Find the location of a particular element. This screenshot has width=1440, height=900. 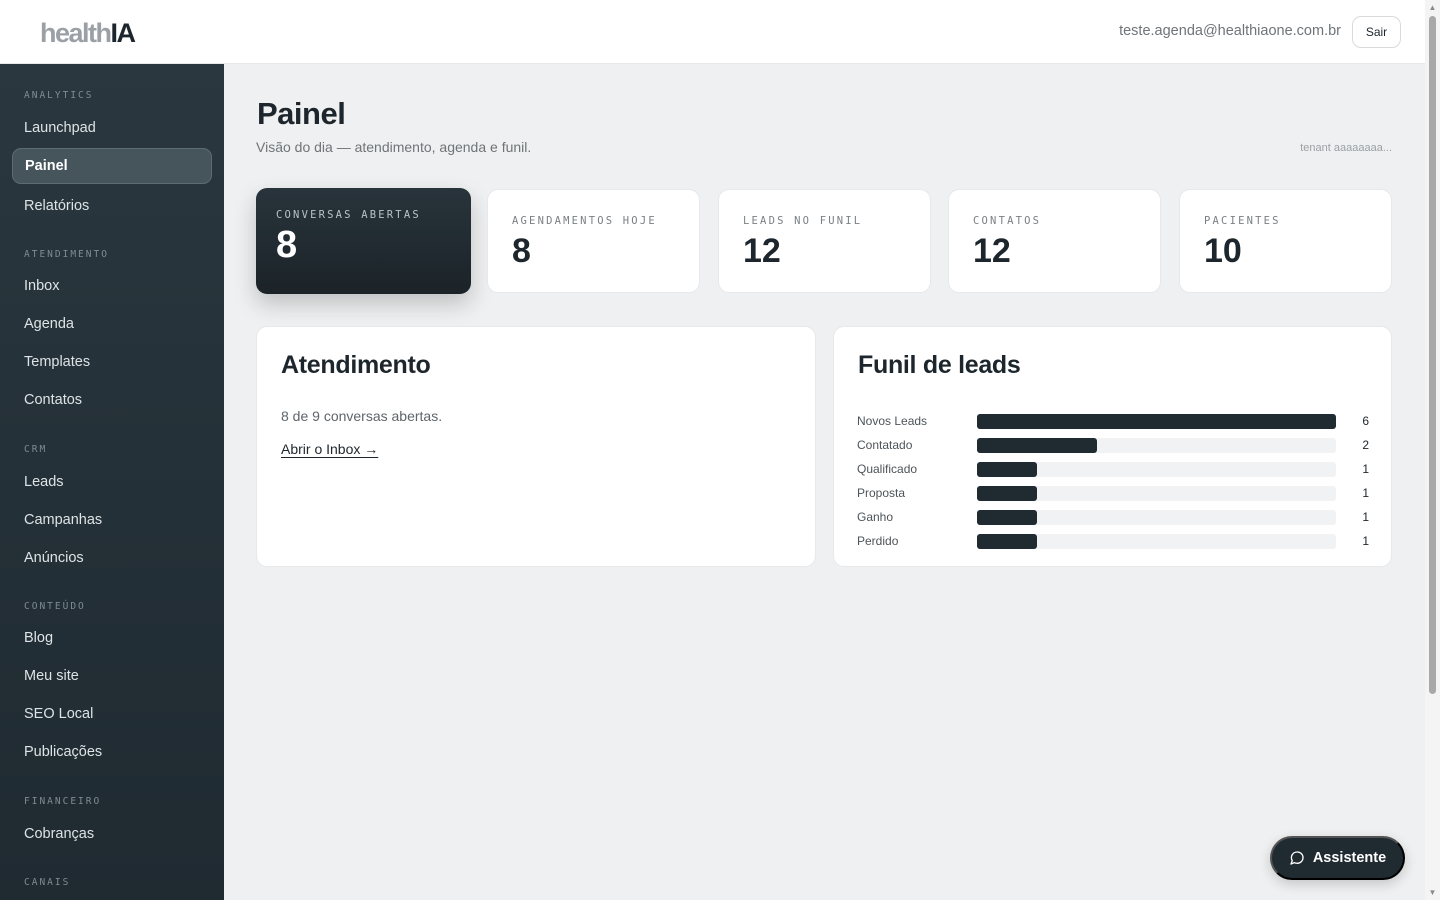

kpi-agendamentos-hoje: AGENDAMENTOS HOJE 8 is located at coordinates (593, 241).